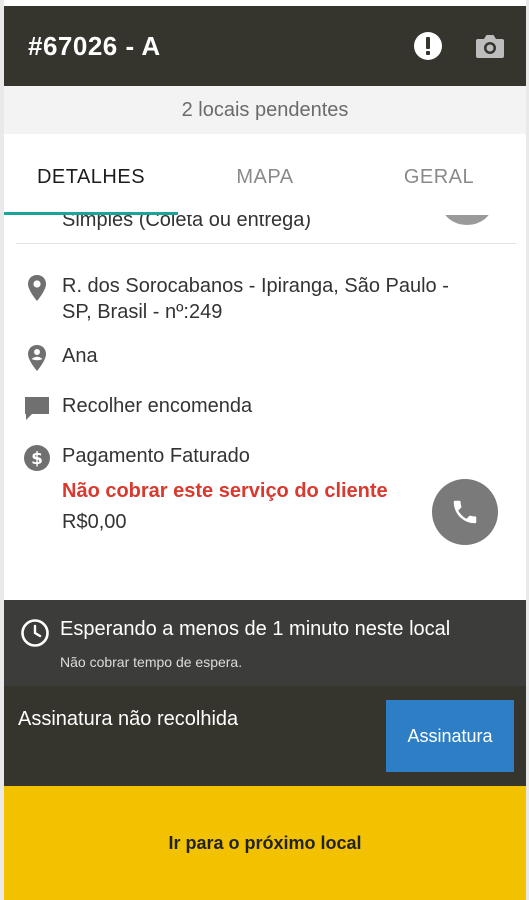 The image size is (529, 900). I want to click on contact-name: Ana, so click(80, 356).